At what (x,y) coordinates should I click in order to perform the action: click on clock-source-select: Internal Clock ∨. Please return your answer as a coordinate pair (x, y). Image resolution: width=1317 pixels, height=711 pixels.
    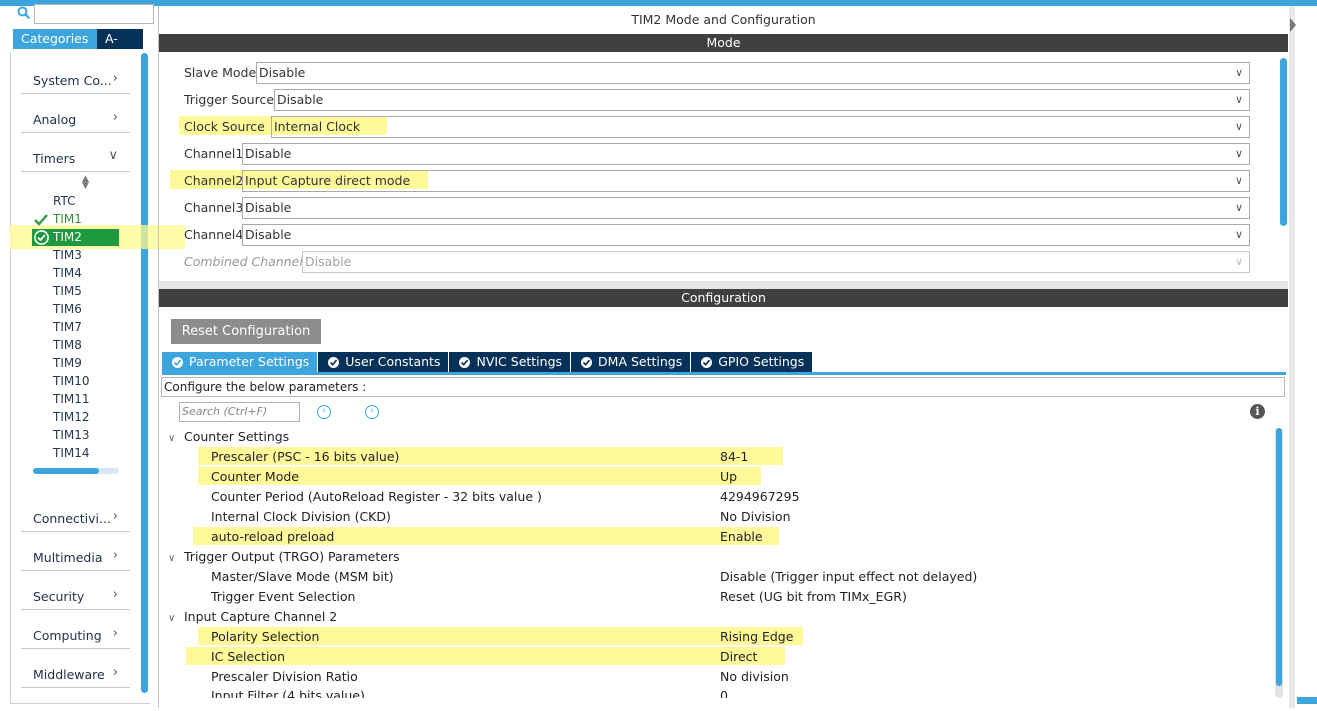
    Looking at the image, I should click on (760, 127).